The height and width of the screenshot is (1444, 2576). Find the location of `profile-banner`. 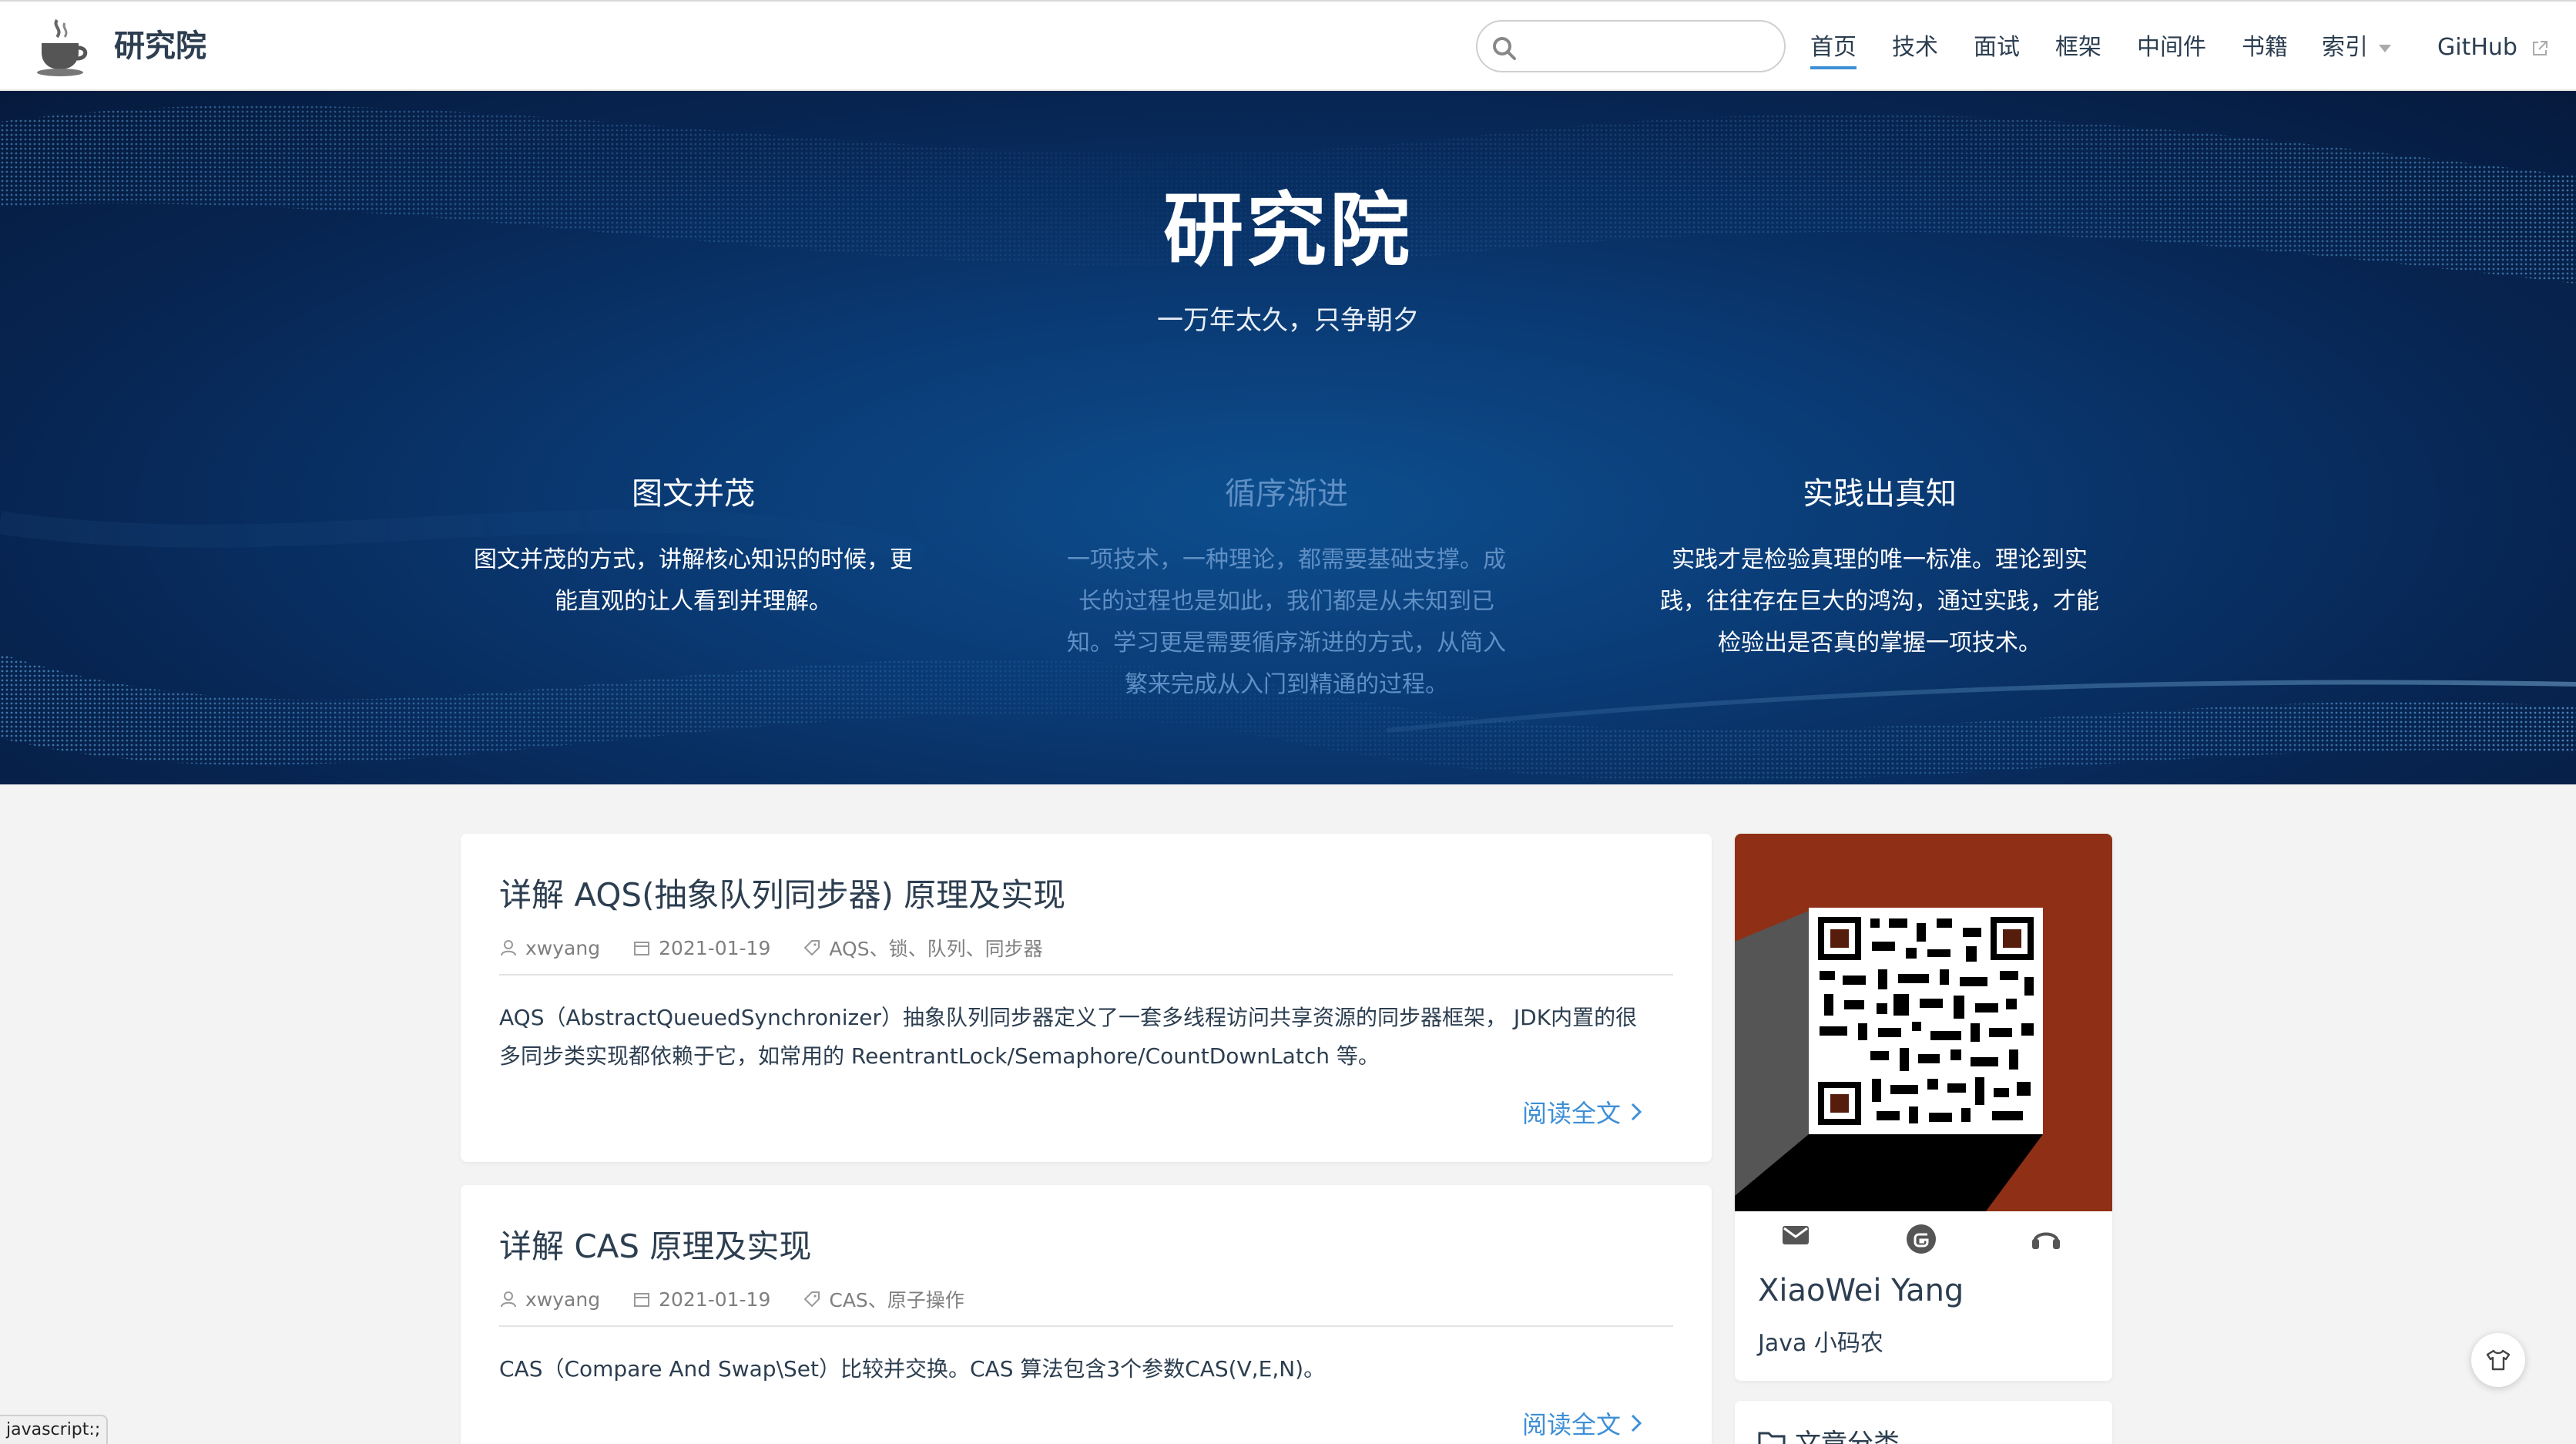

profile-banner is located at coordinates (1923, 1022).